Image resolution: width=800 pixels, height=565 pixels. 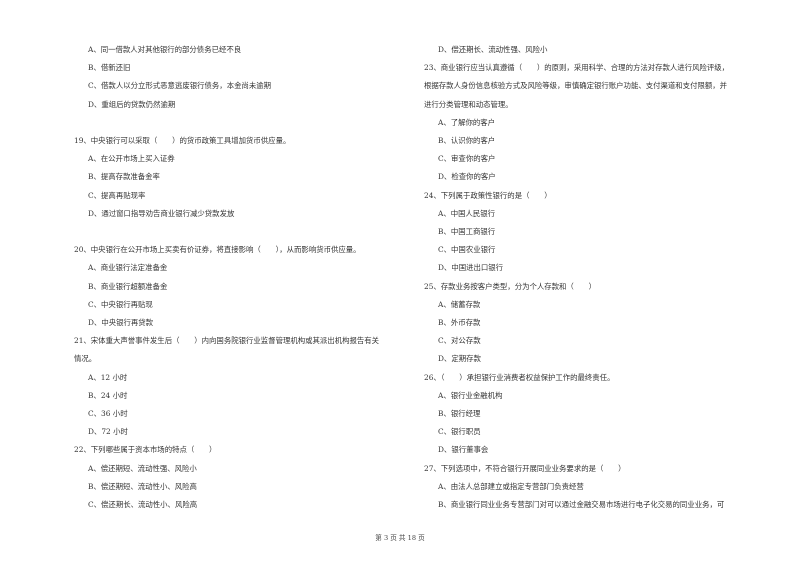 What do you see at coordinates (165, 49) in the screenshot?
I see `q18-option-a: A、同一借款人对其他银行的部分债务已经不良` at bounding box center [165, 49].